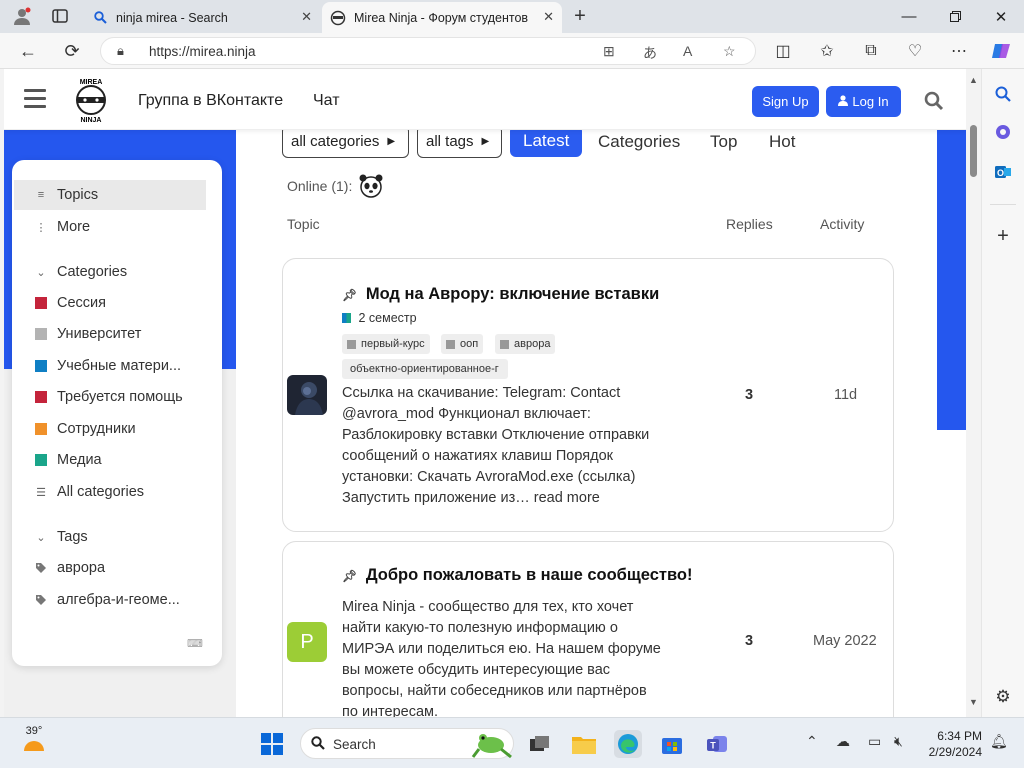 The height and width of the screenshot is (768, 1024). What do you see at coordinates (609, 51) in the screenshot?
I see `app-available-icon: ⊞` at bounding box center [609, 51].